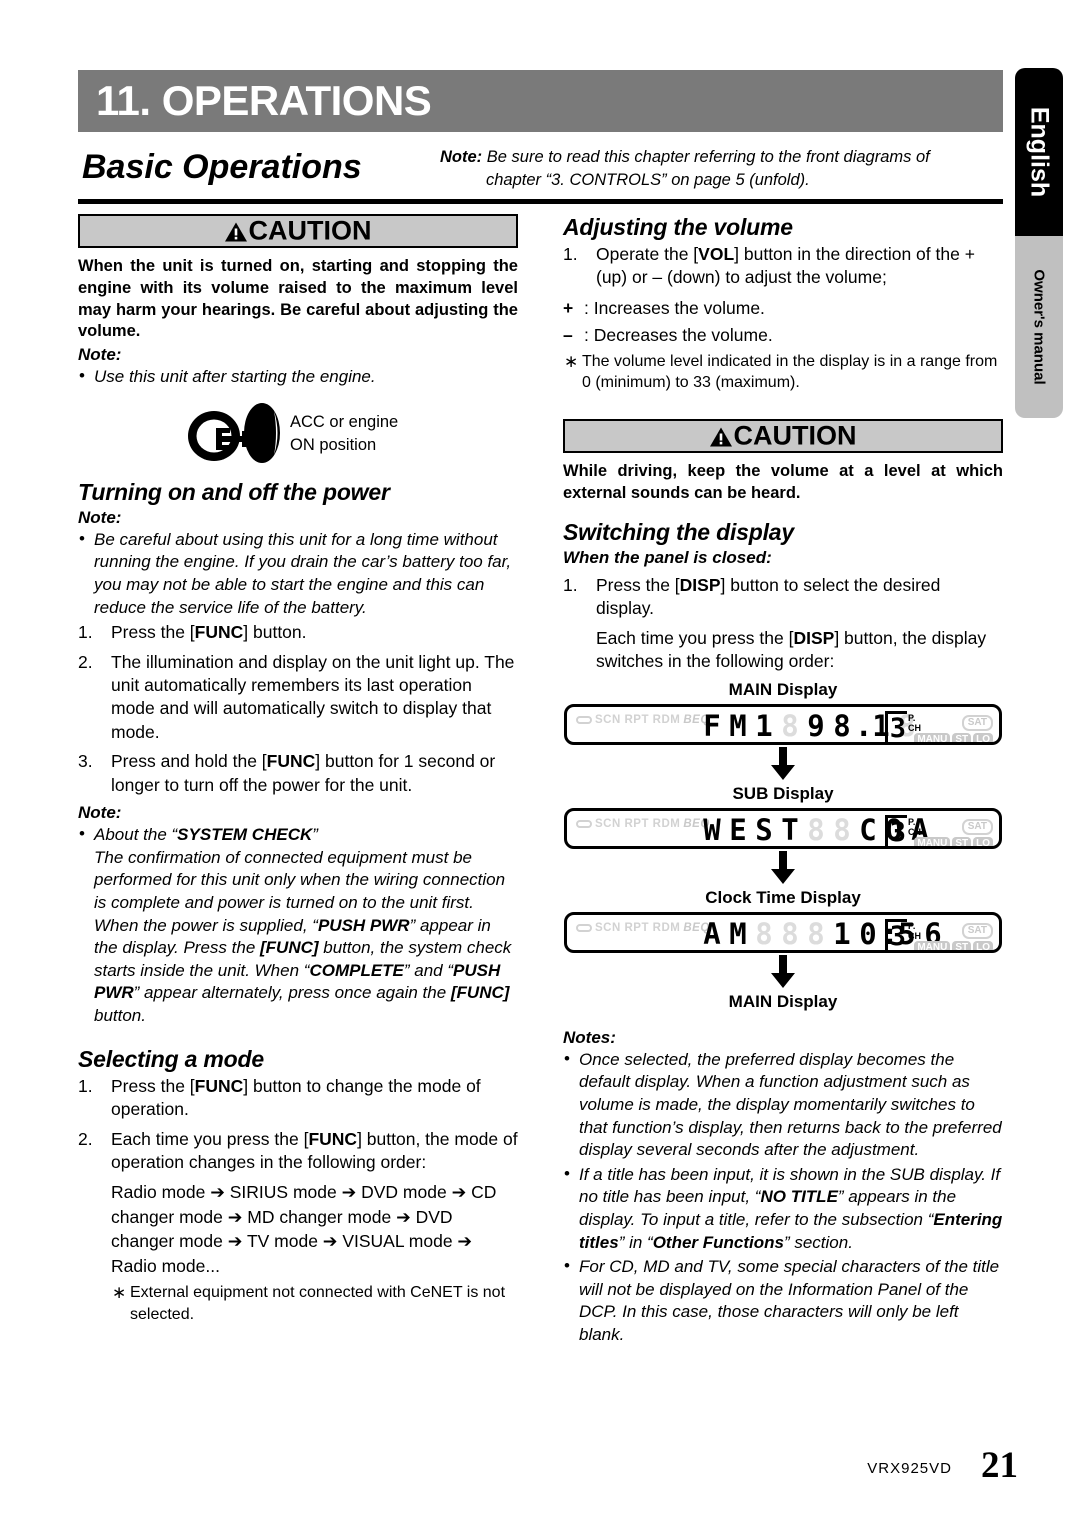  Describe the element at coordinates (1039, 243) in the screenshot. I see `side-tab: English Owner's manual` at that location.